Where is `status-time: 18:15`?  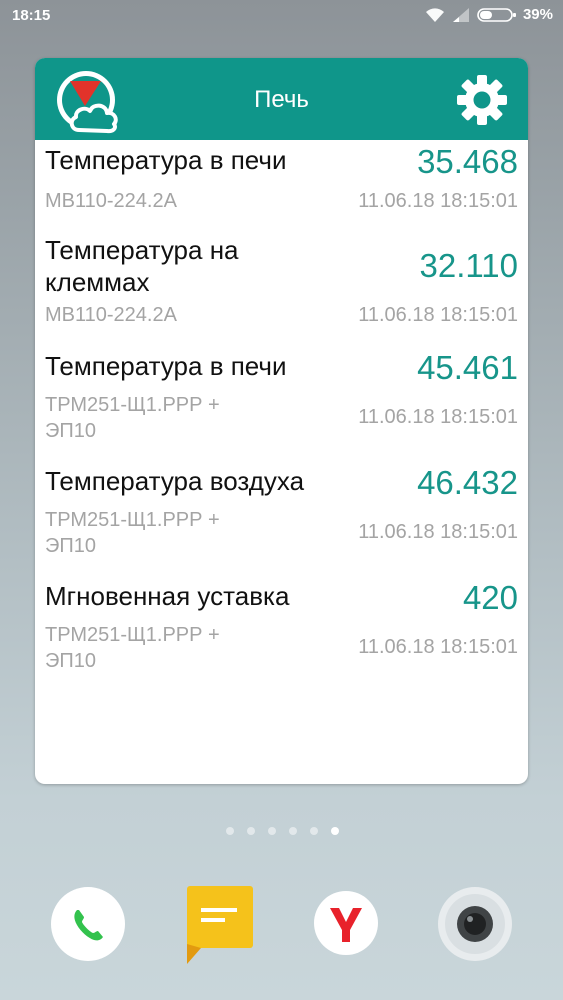 status-time: 18:15 is located at coordinates (31, 15).